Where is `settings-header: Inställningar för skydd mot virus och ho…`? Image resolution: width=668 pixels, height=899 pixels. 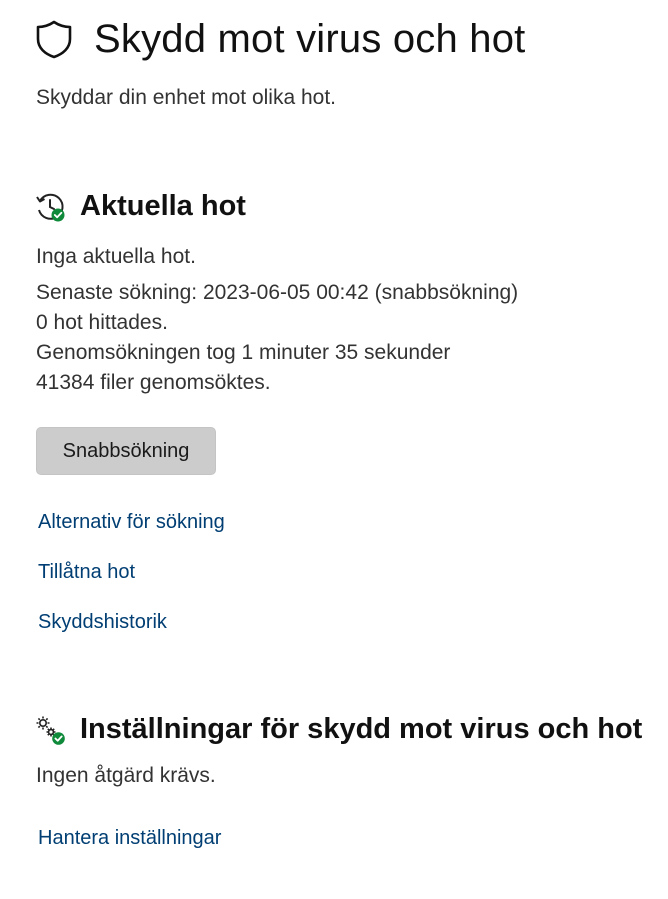 settings-header: Inställningar för skydd mot virus och ho… is located at coordinates (338, 729).